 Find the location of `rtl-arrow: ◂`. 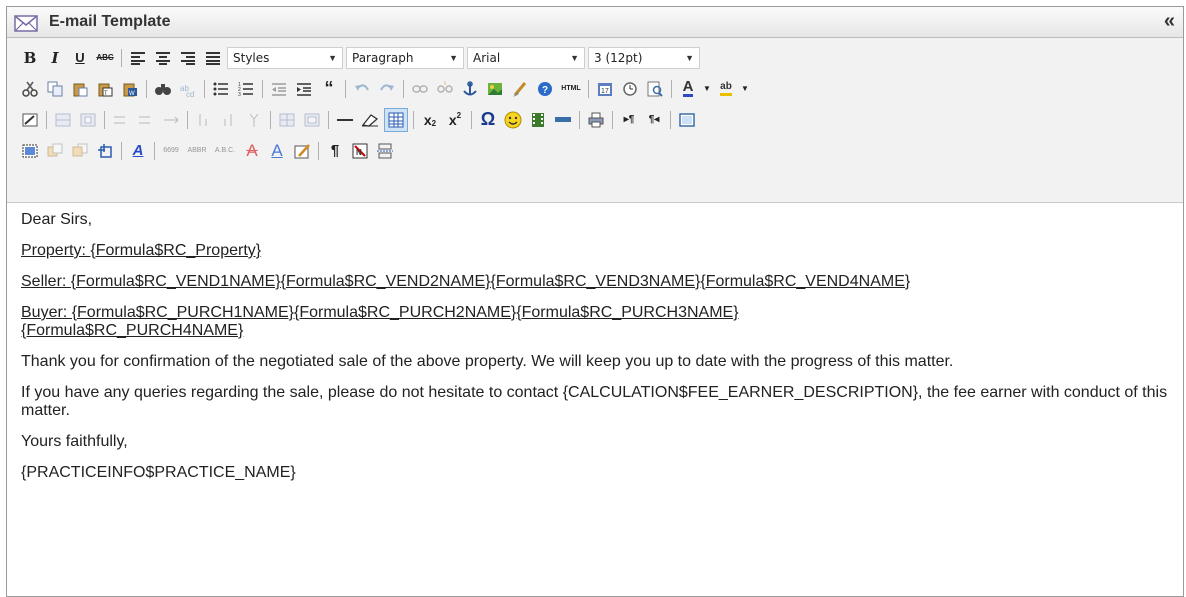

rtl-arrow: ◂ is located at coordinates (657, 119).